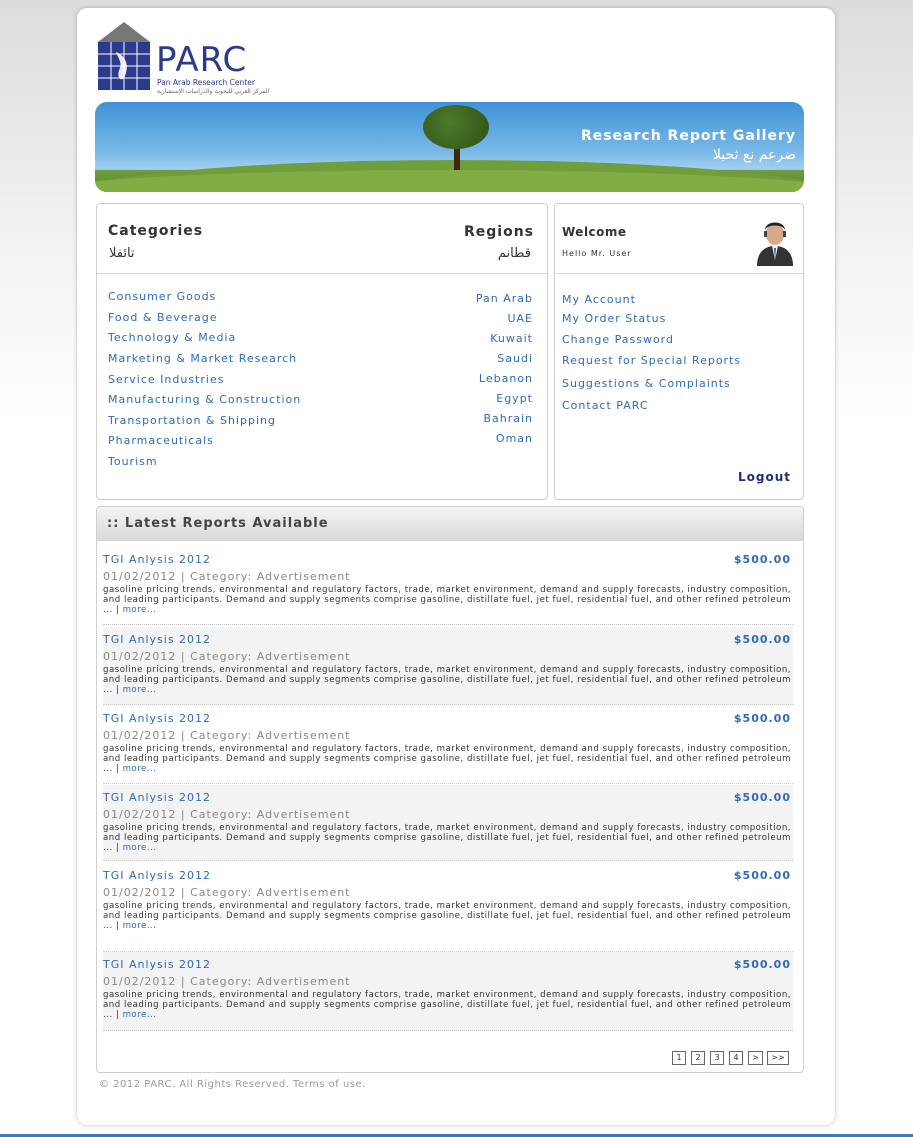 The width and height of the screenshot is (913, 1137). Describe the element at coordinates (736, 1058) in the screenshot. I see `pager-page-4: 4` at that location.